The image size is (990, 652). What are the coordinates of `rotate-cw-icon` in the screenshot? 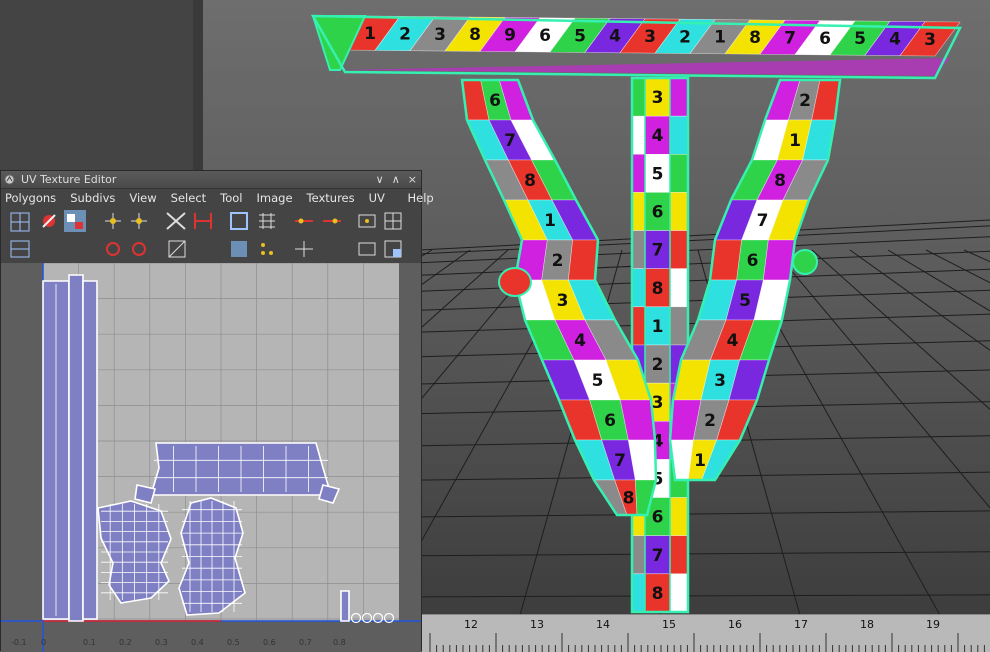 It's located at (113, 249).